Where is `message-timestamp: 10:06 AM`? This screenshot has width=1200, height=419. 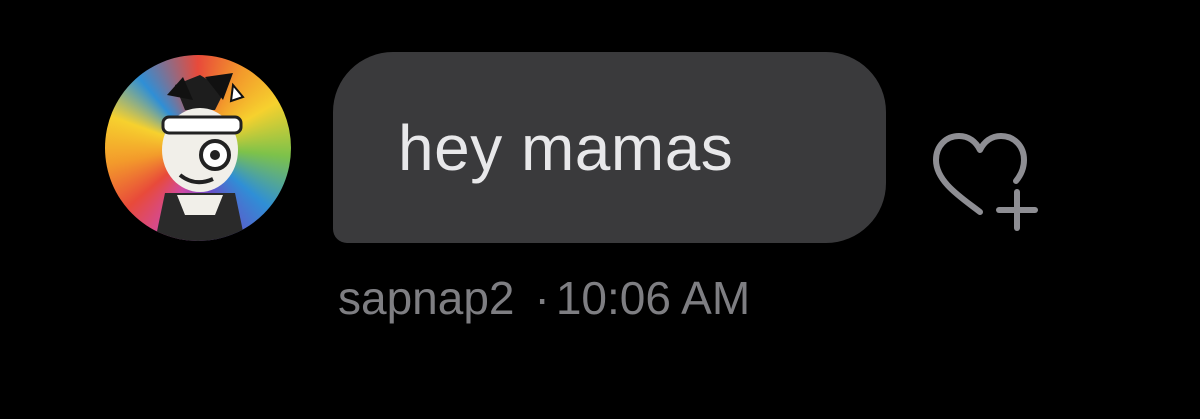
message-timestamp: 10:06 AM is located at coordinates (653, 298).